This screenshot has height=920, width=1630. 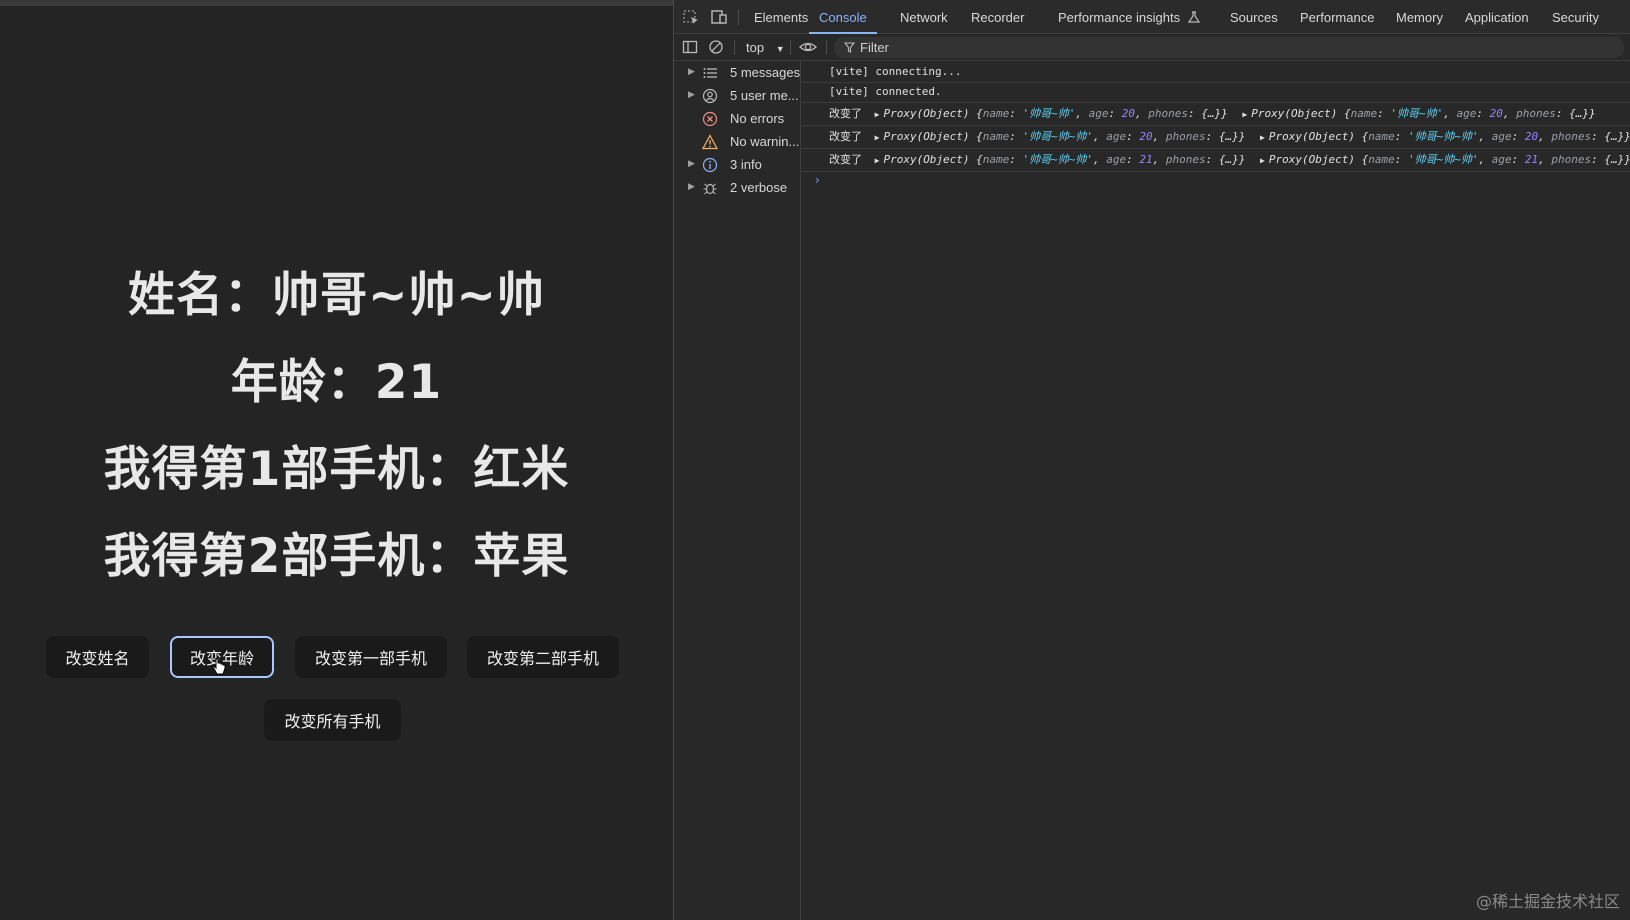 What do you see at coordinates (1575, 17) in the screenshot?
I see `tab-security: Security` at bounding box center [1575, 17].